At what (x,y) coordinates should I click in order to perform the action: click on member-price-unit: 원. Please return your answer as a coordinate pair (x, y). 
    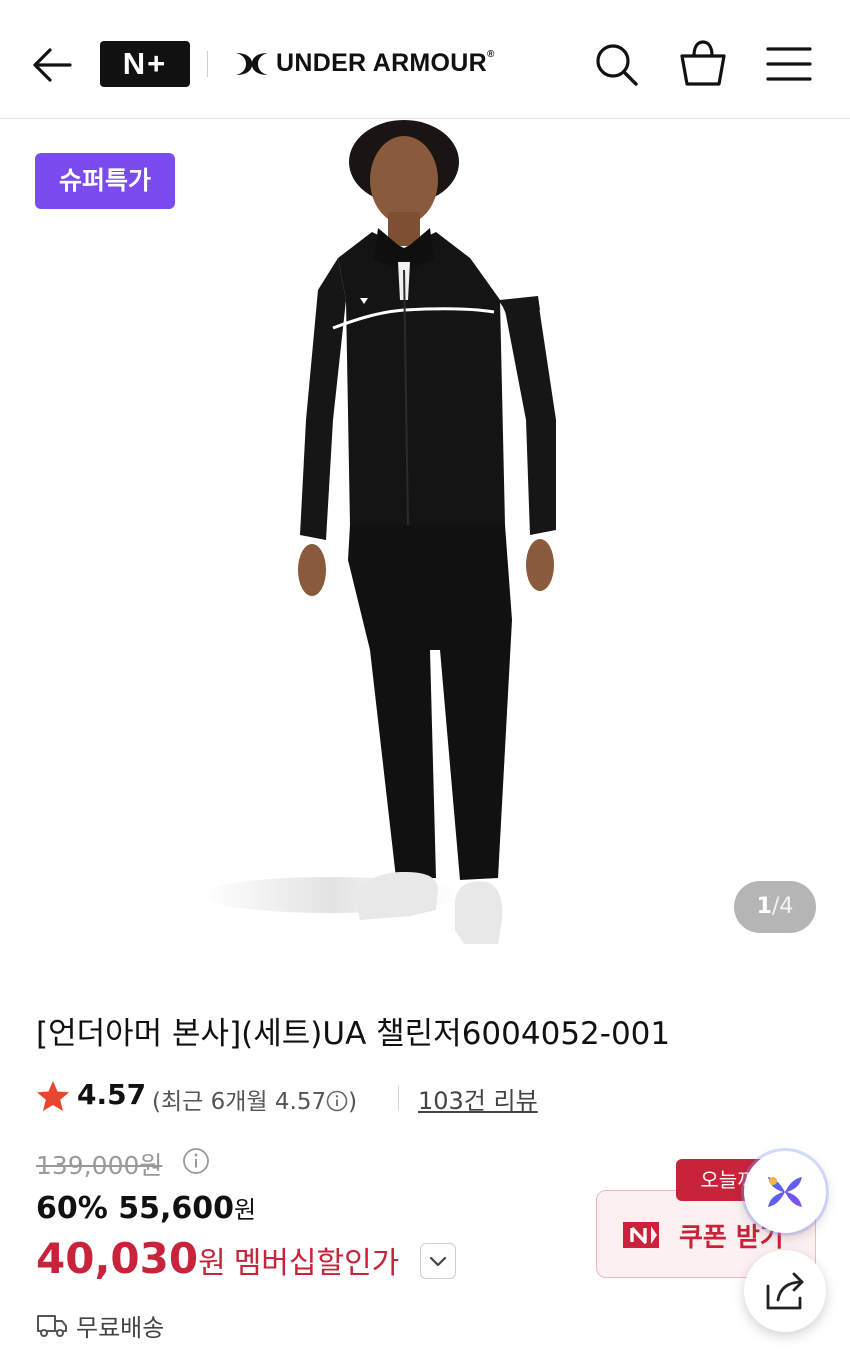
    Looking at the image, I should click on (212, 1263).